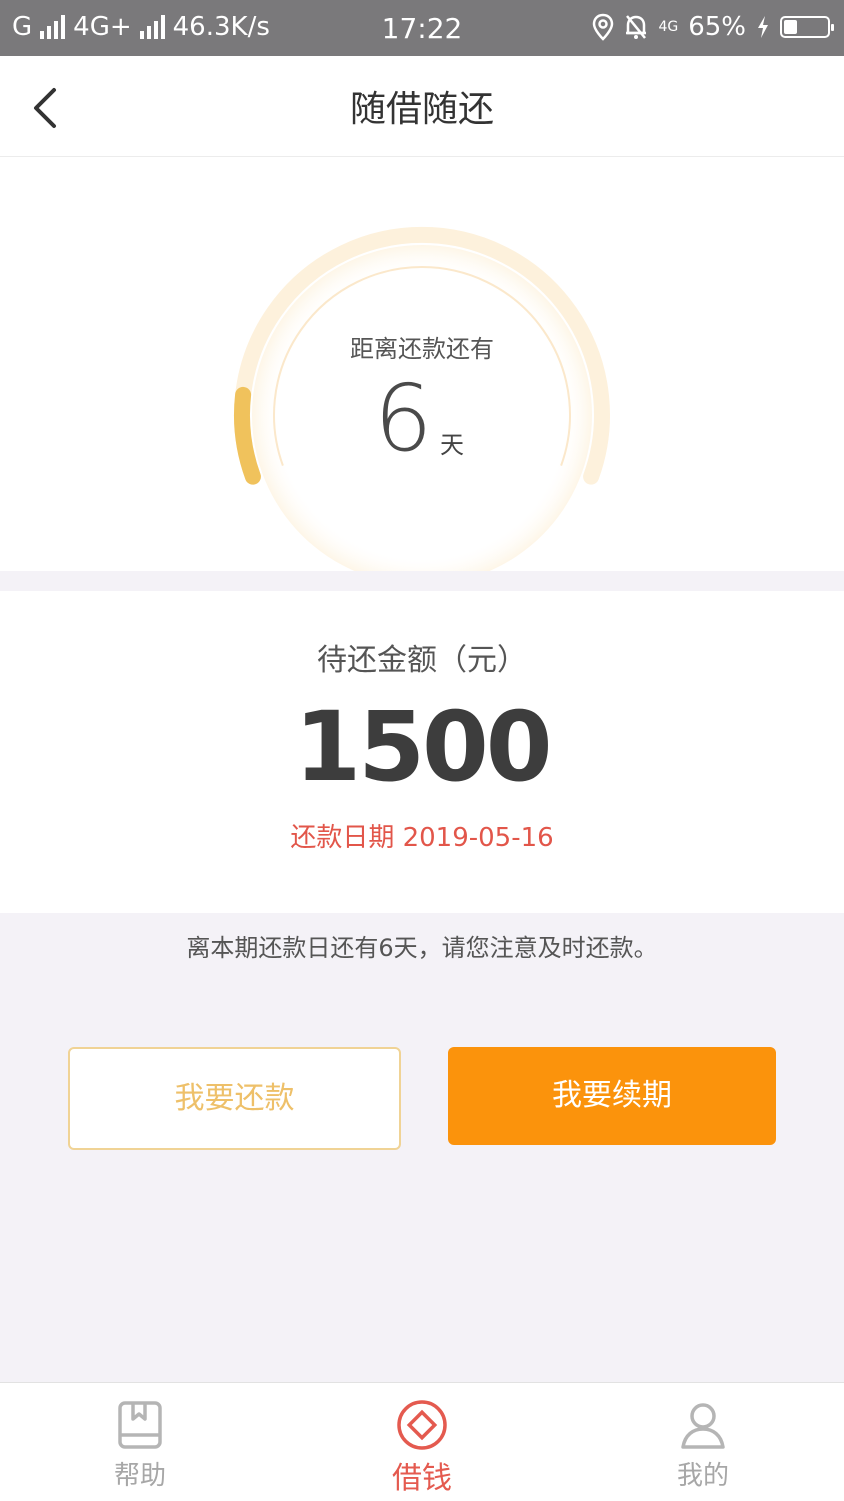  I want to click on network-badge: 4G, so click(668, 27).